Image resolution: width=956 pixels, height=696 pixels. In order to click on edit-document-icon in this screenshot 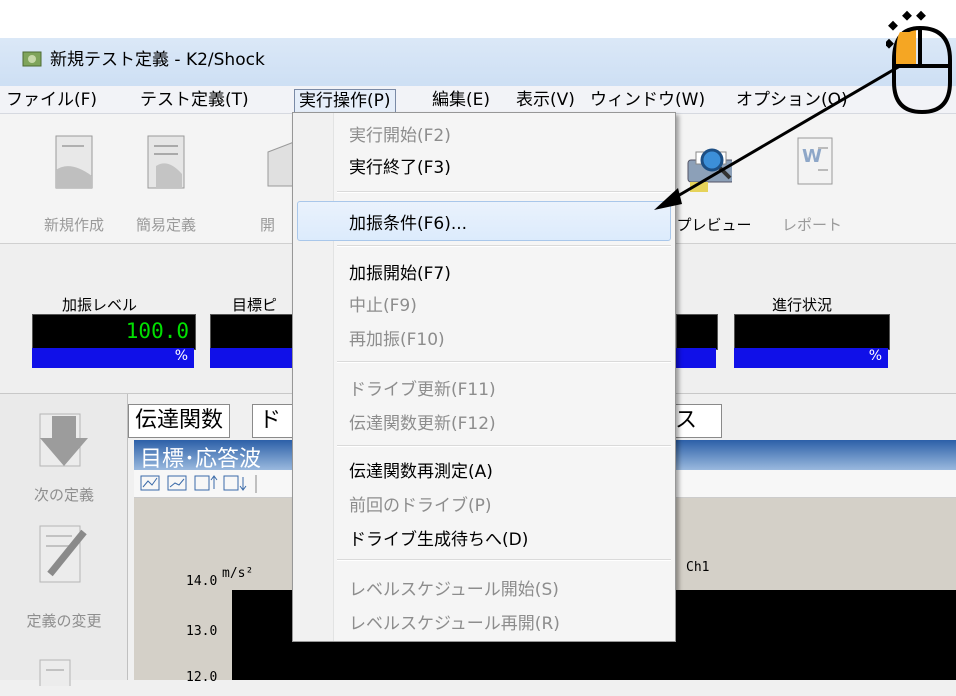, I will do `click(63, 554)`.